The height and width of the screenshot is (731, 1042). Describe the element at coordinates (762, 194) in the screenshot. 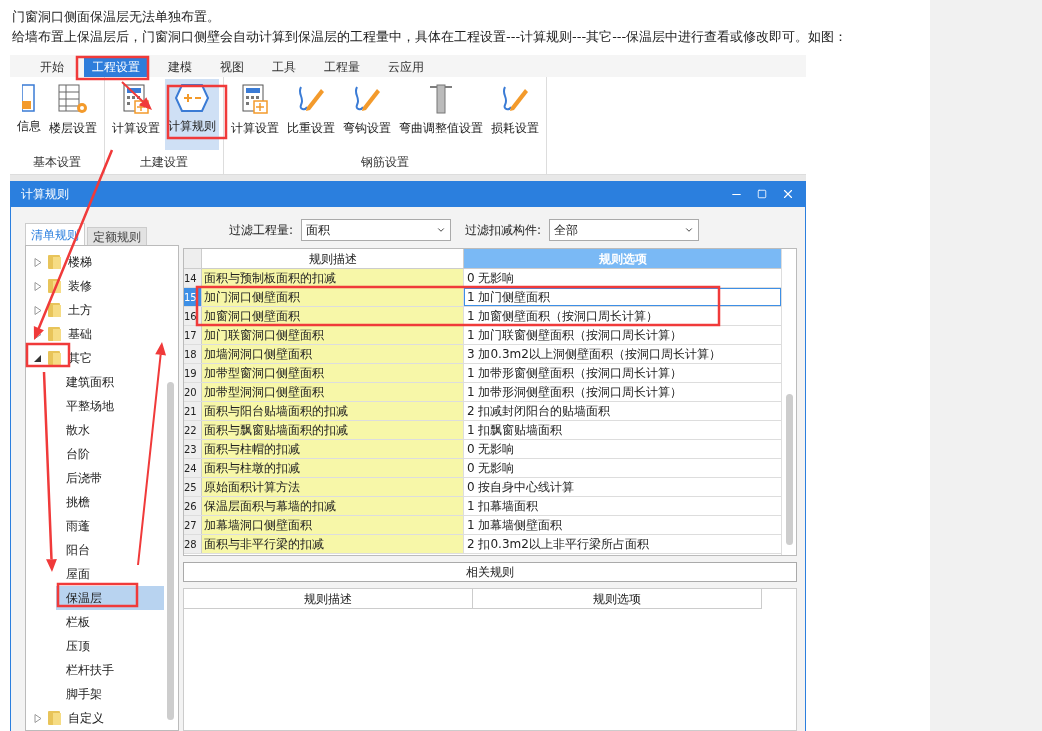

I see `maximize-icon` at that location.